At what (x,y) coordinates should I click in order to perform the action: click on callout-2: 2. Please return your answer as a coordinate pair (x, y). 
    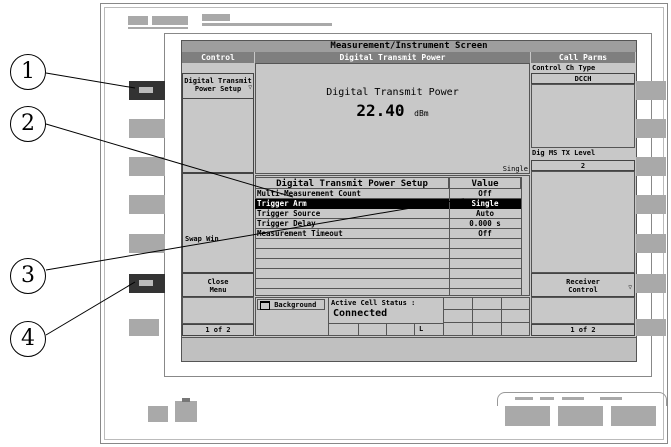
    Looking at the image, I should click on (28, 124).